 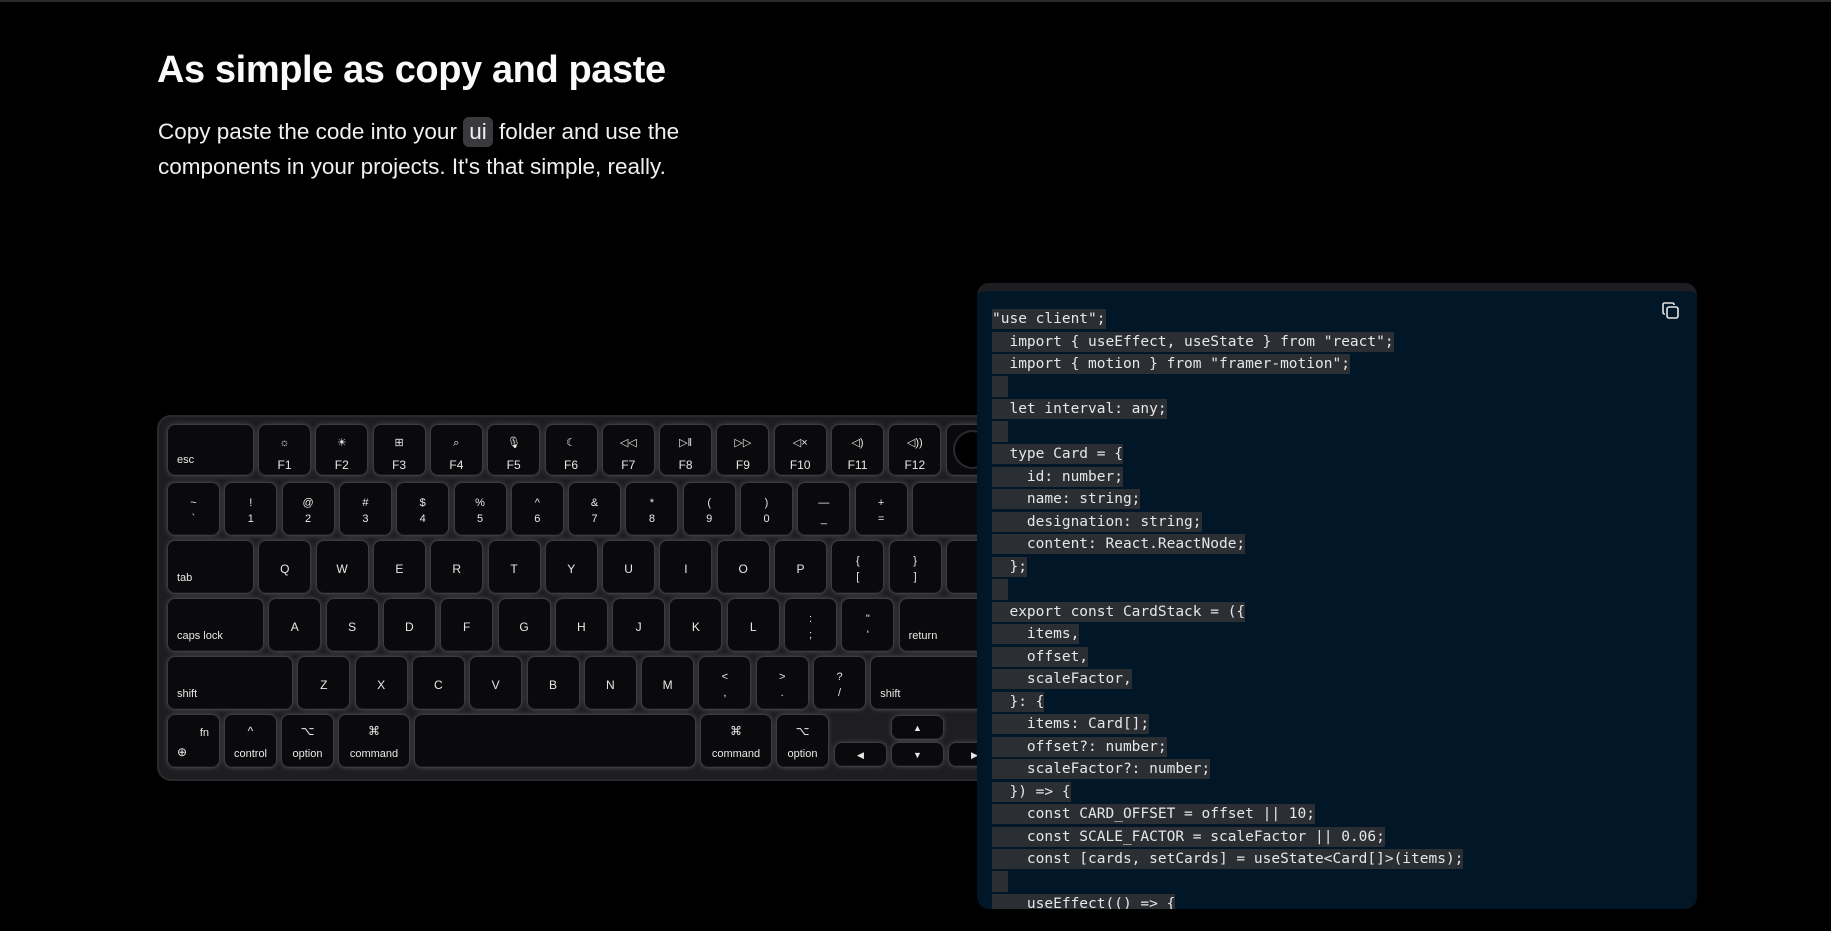 What do you see at coordinates (457, 567) in the screenshot?
I see `key-r: R` at bounding box center [457, 567].